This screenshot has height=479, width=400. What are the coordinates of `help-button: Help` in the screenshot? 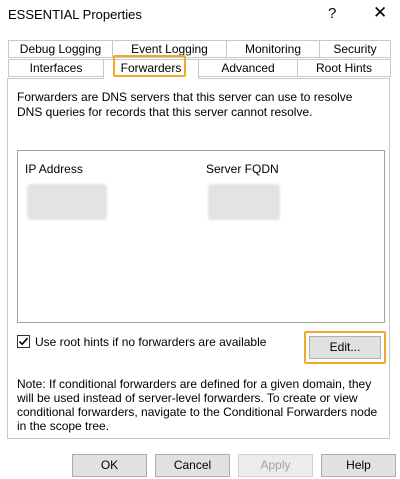 It's located at (358, 465).